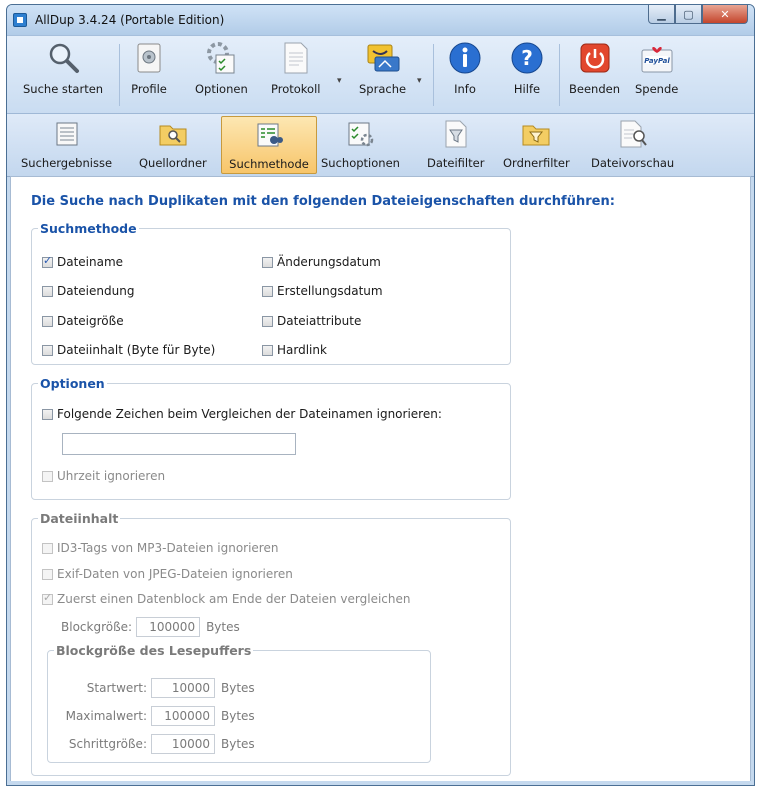 The height and width of the screenshot is (790, 759). I want to click on log-icon, so click(296, 58).